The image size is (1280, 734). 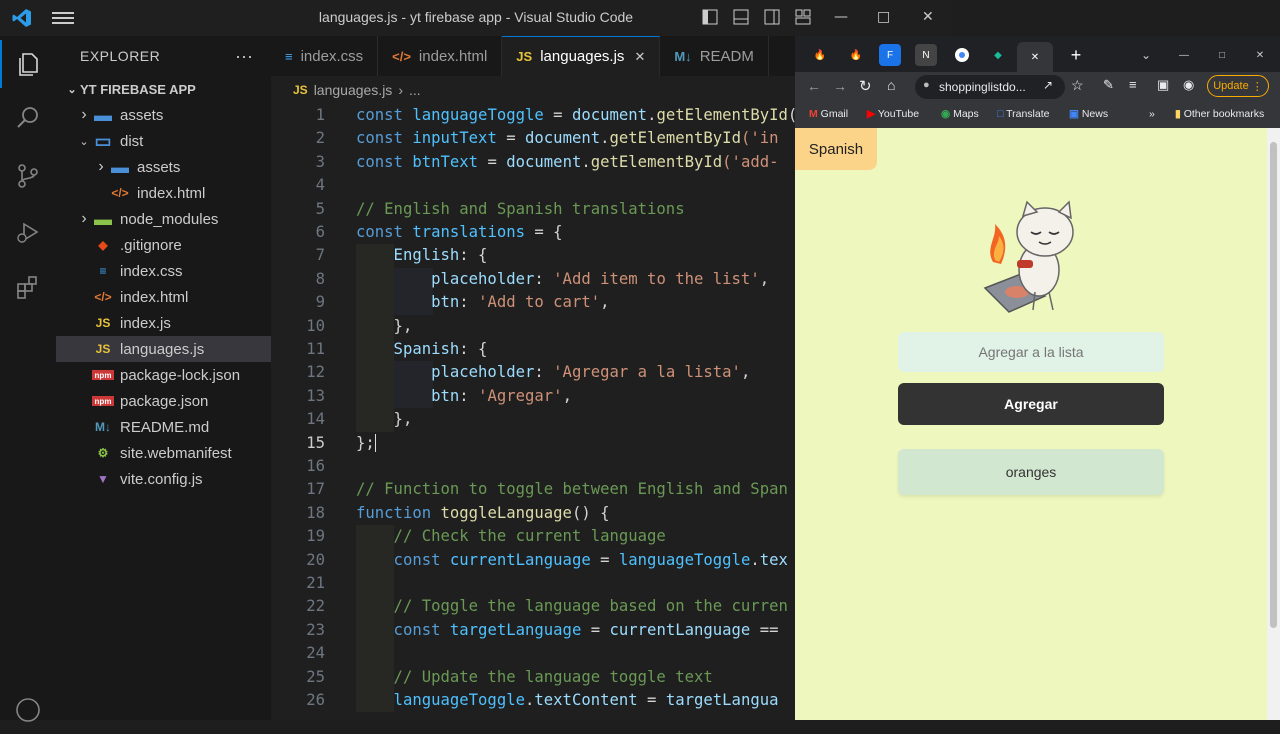 I want to click on code-token: getElementById, so click(x=656, y=161).